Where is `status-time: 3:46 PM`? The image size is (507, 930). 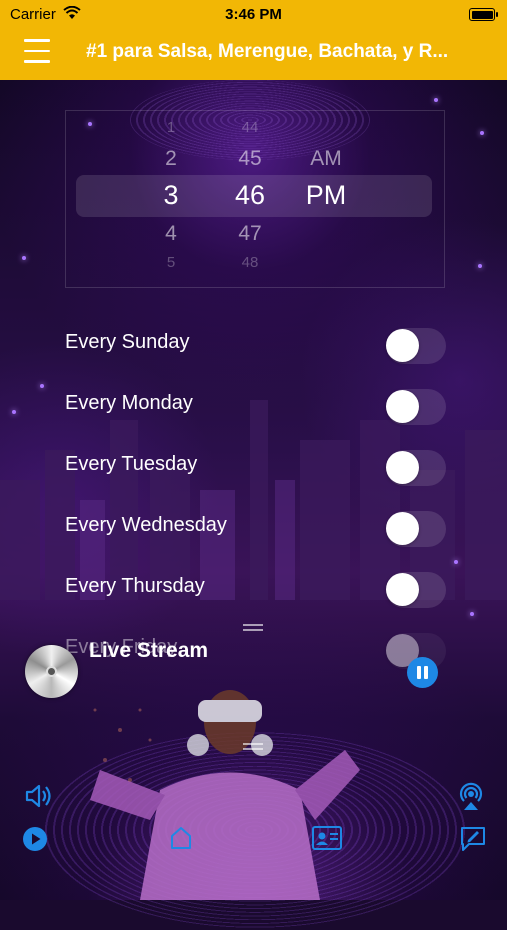 status-time: 3:46 PM is located at coordinates (253, 14).